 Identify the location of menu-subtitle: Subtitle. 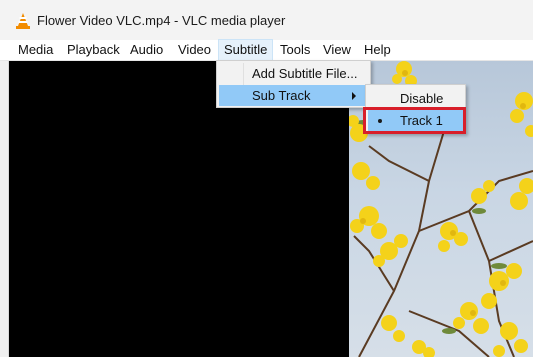
(245, 50).